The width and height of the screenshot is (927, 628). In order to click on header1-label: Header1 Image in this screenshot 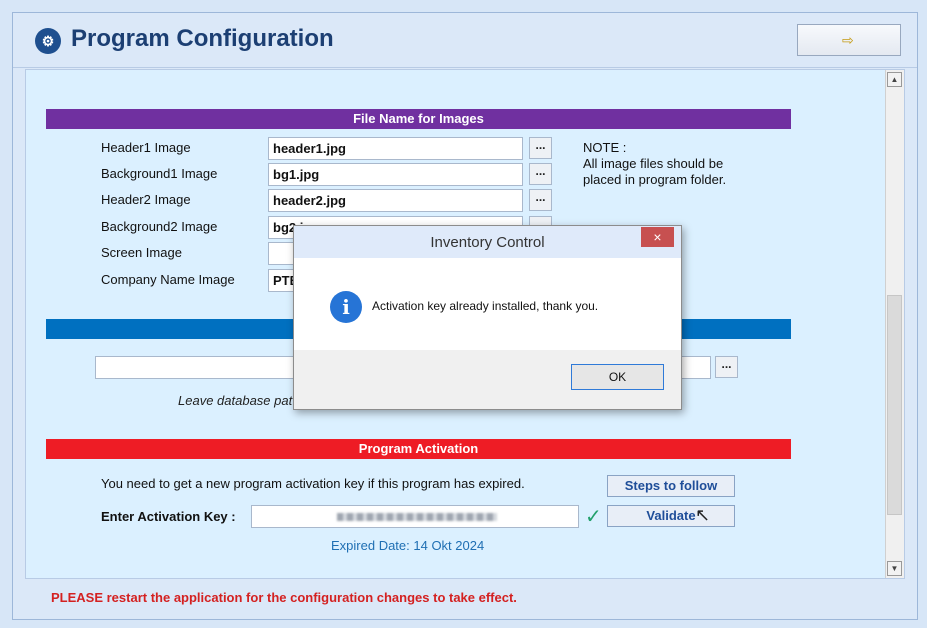, I will do `click(146, 147)`.